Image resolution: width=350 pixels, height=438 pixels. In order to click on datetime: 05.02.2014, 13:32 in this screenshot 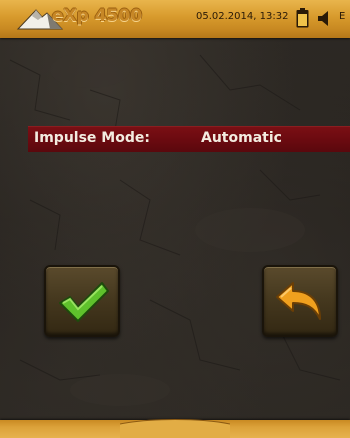, I will do `click(242, 16)`.